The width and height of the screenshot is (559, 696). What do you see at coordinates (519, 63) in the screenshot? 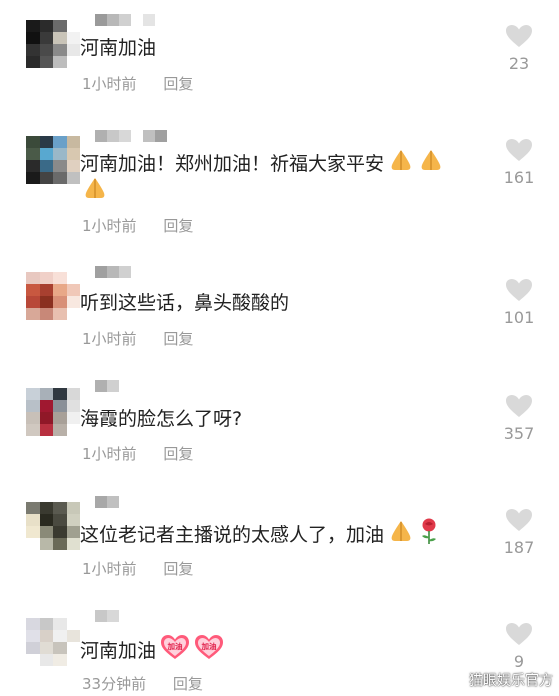
I see `like-count: 23` at bounding box center [519, 63].